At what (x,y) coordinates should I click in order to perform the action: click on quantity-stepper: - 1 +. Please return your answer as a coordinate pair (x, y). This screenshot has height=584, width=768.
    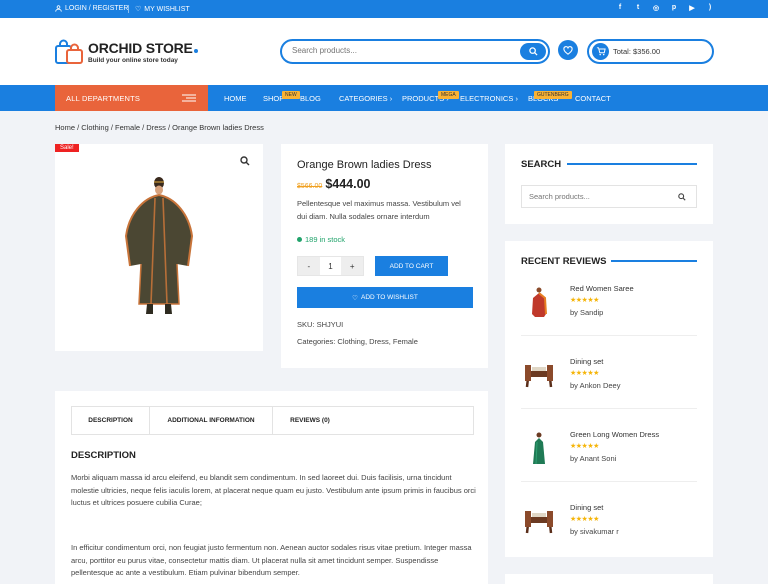
    Looking at the image, I should click on (330, 266).